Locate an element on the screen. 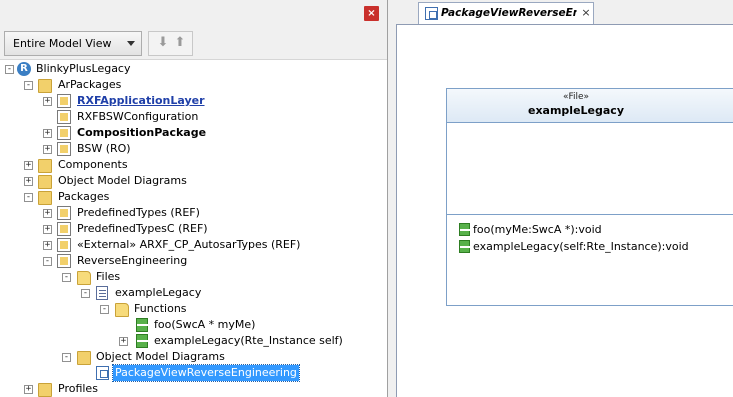  external-package-icon is located at coordinates (64, 245).